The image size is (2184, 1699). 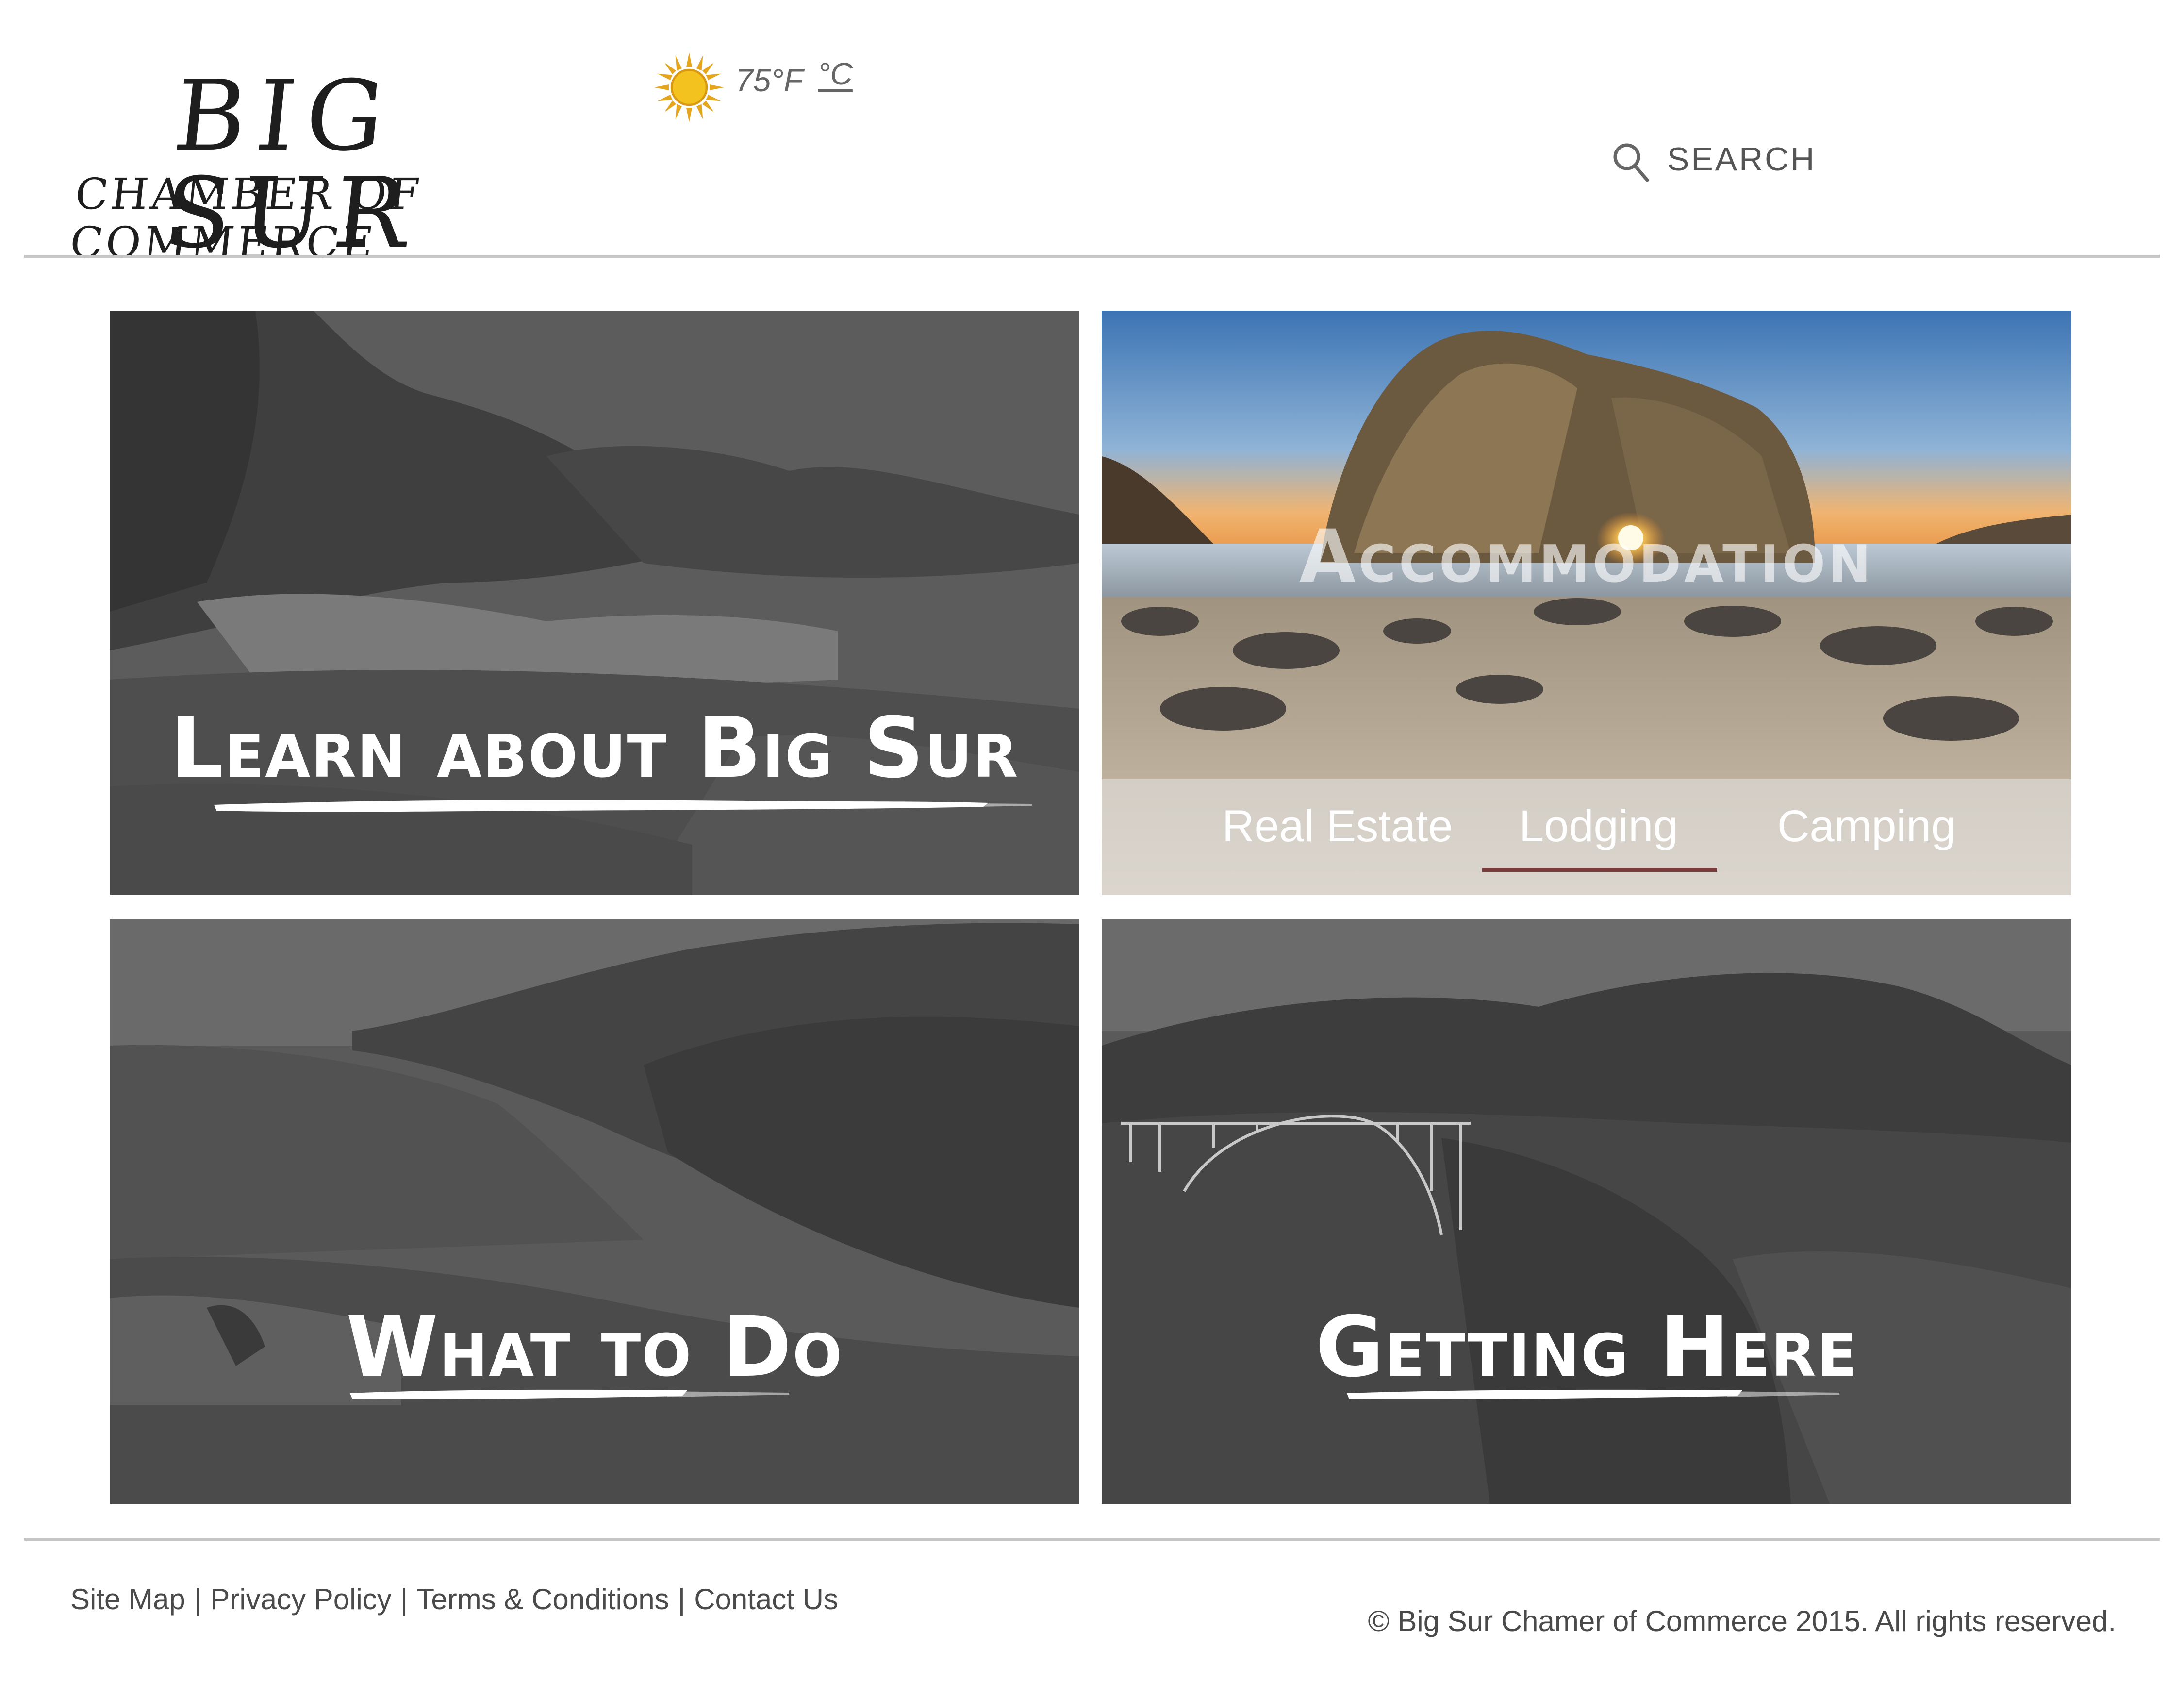 What do you see at coordinates (594, 748) in the screenshot?
I see `tile-title: Learn about Big Sur` at bounding box center [594, 748].